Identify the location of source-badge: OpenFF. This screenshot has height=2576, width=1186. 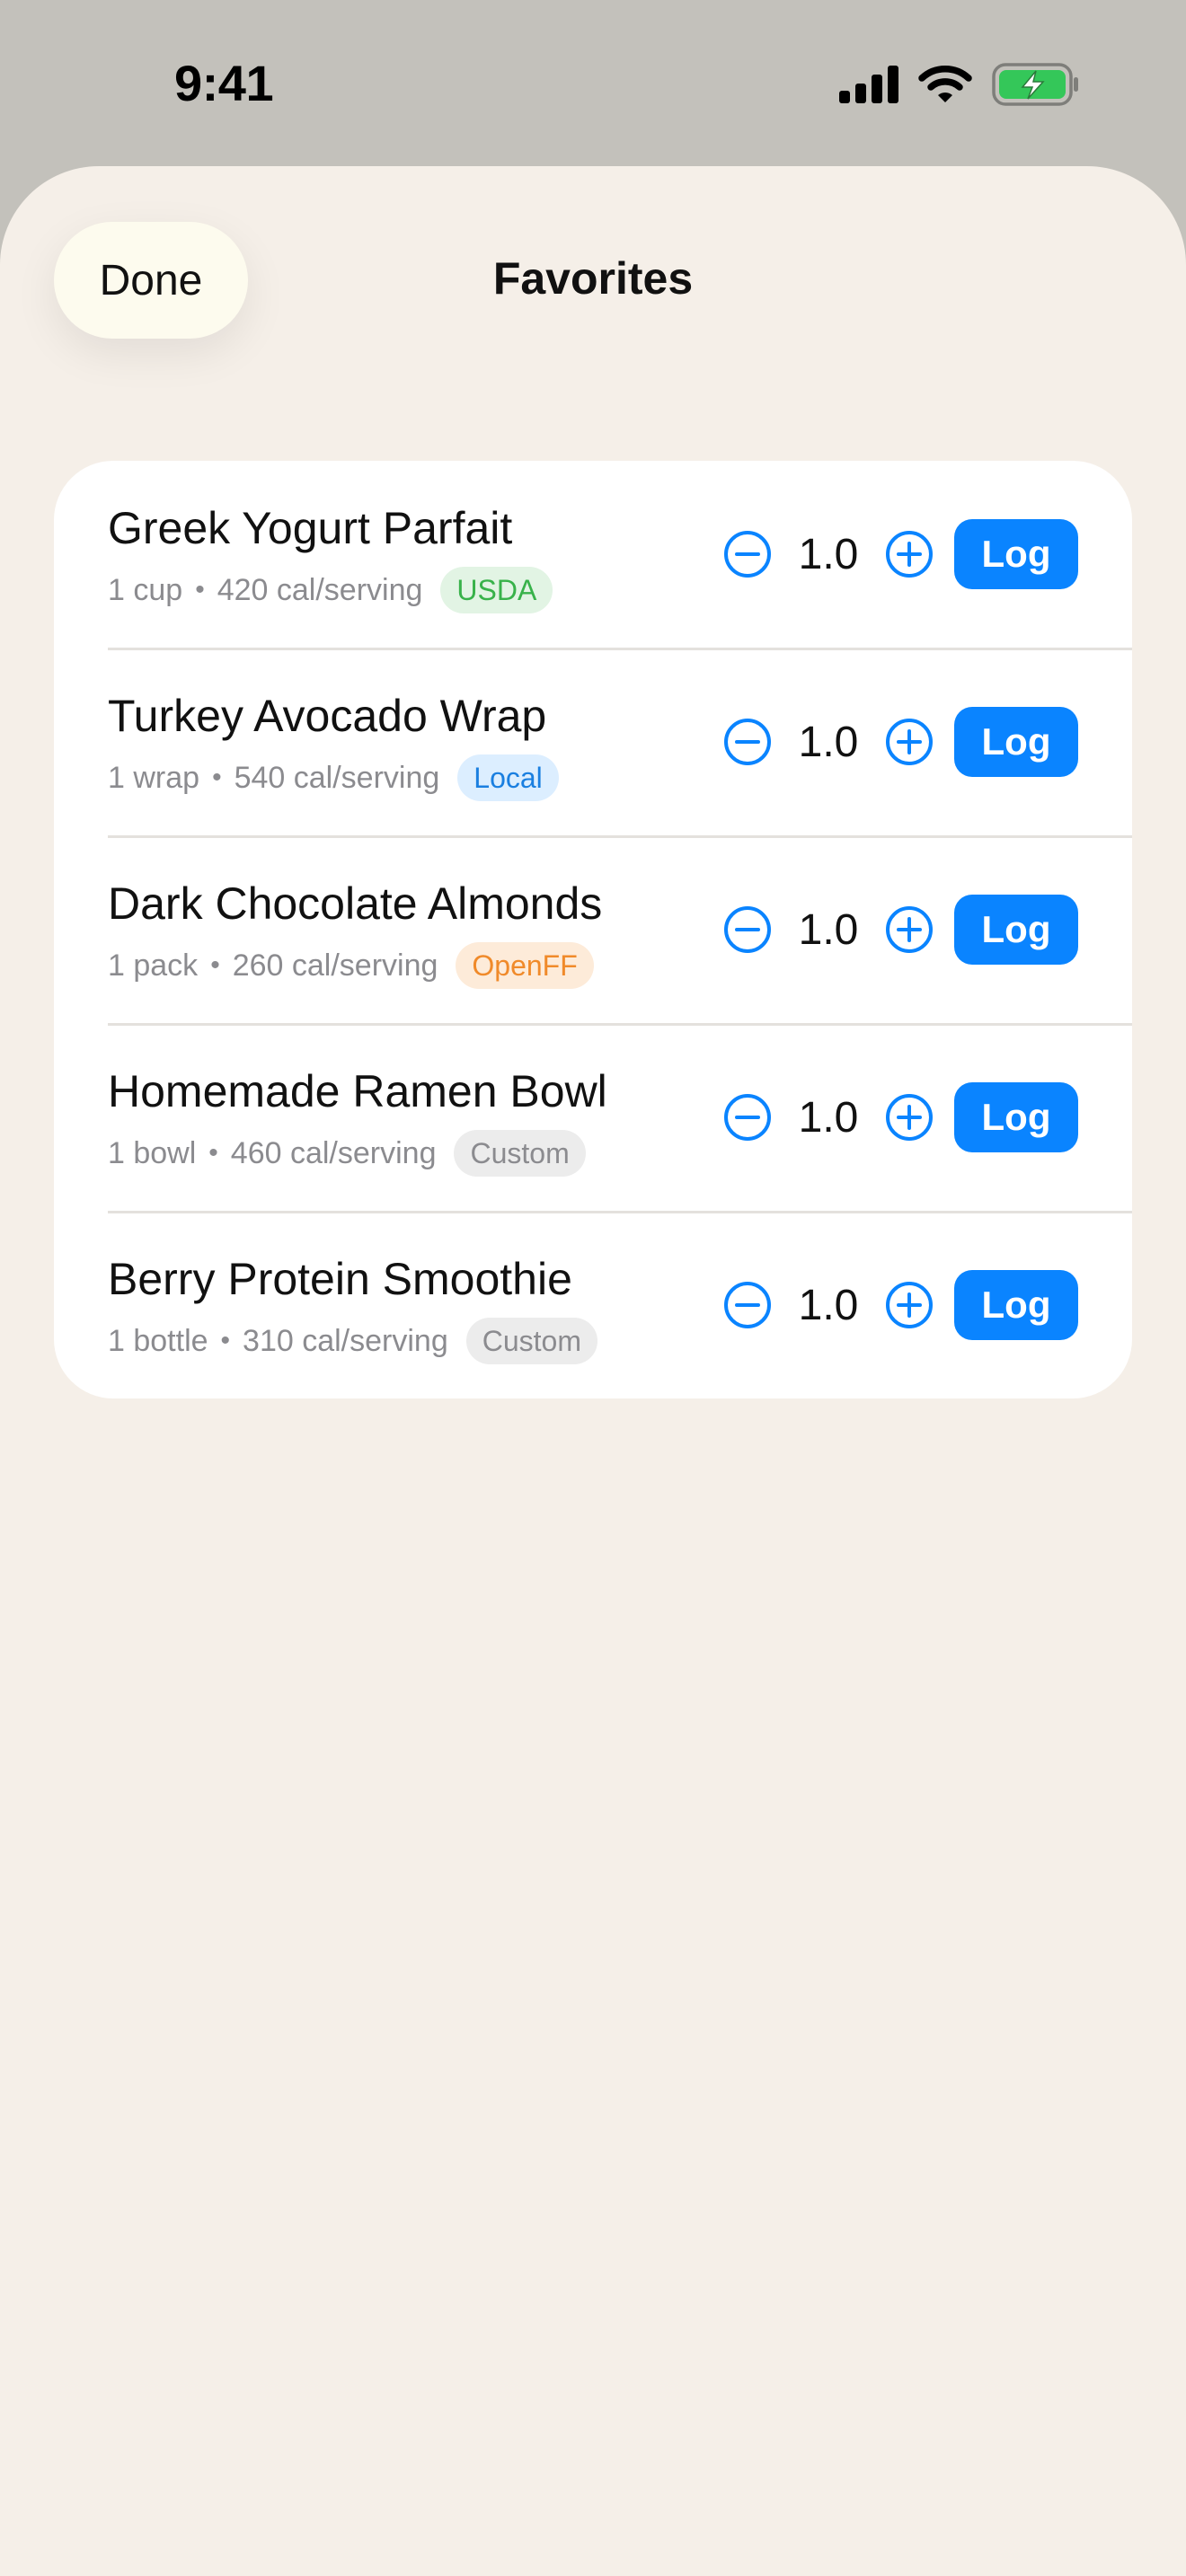
(525, 965).